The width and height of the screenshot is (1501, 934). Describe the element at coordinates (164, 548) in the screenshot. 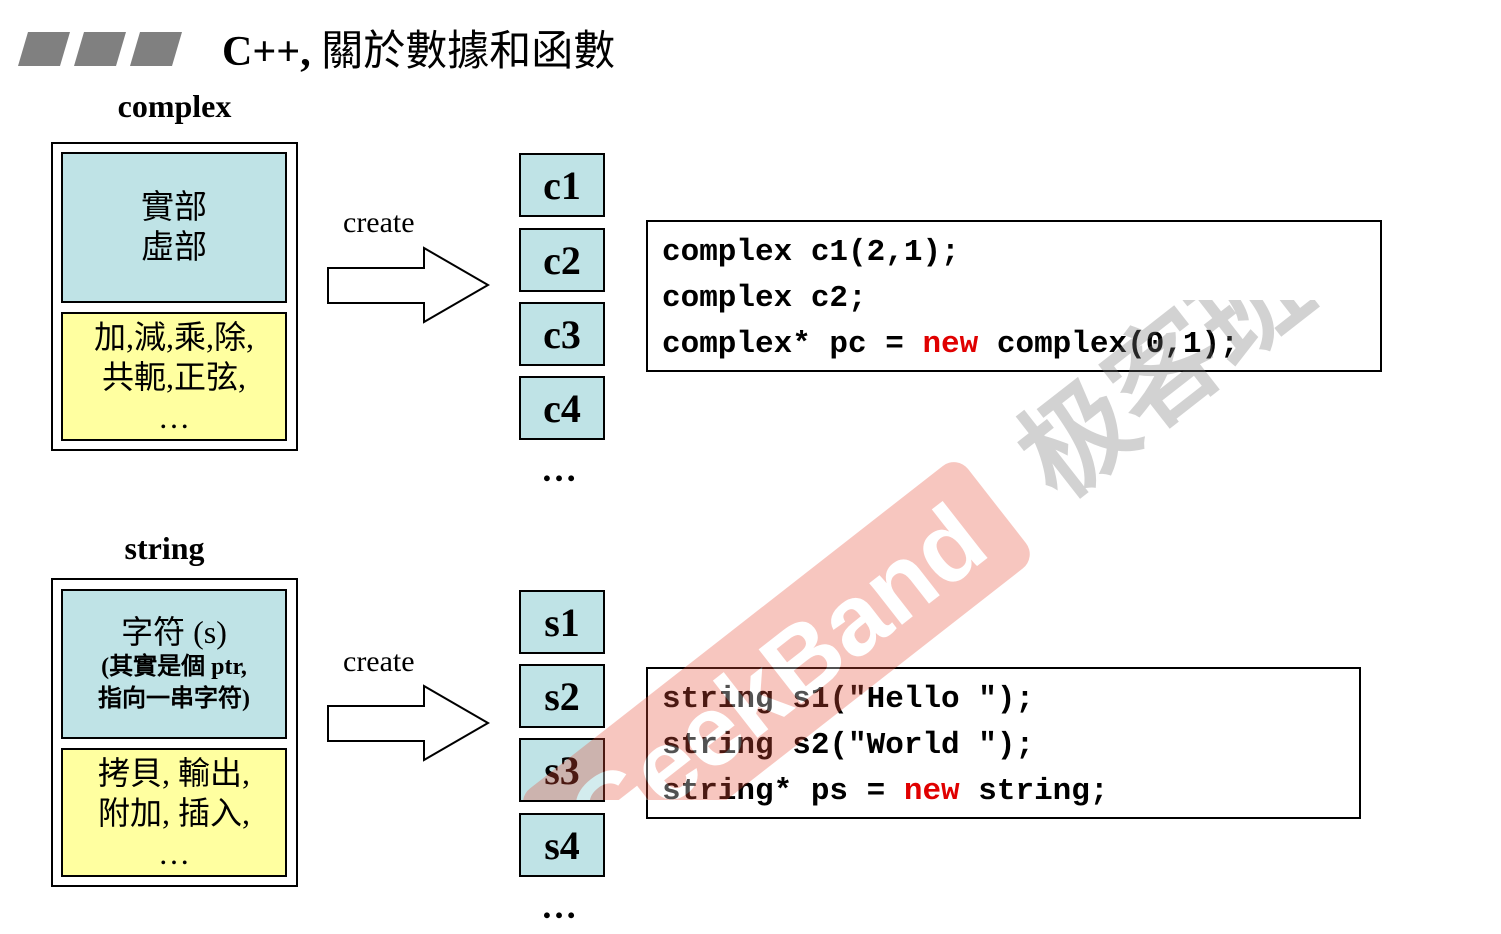

I see `string-class-label: string` at that location.